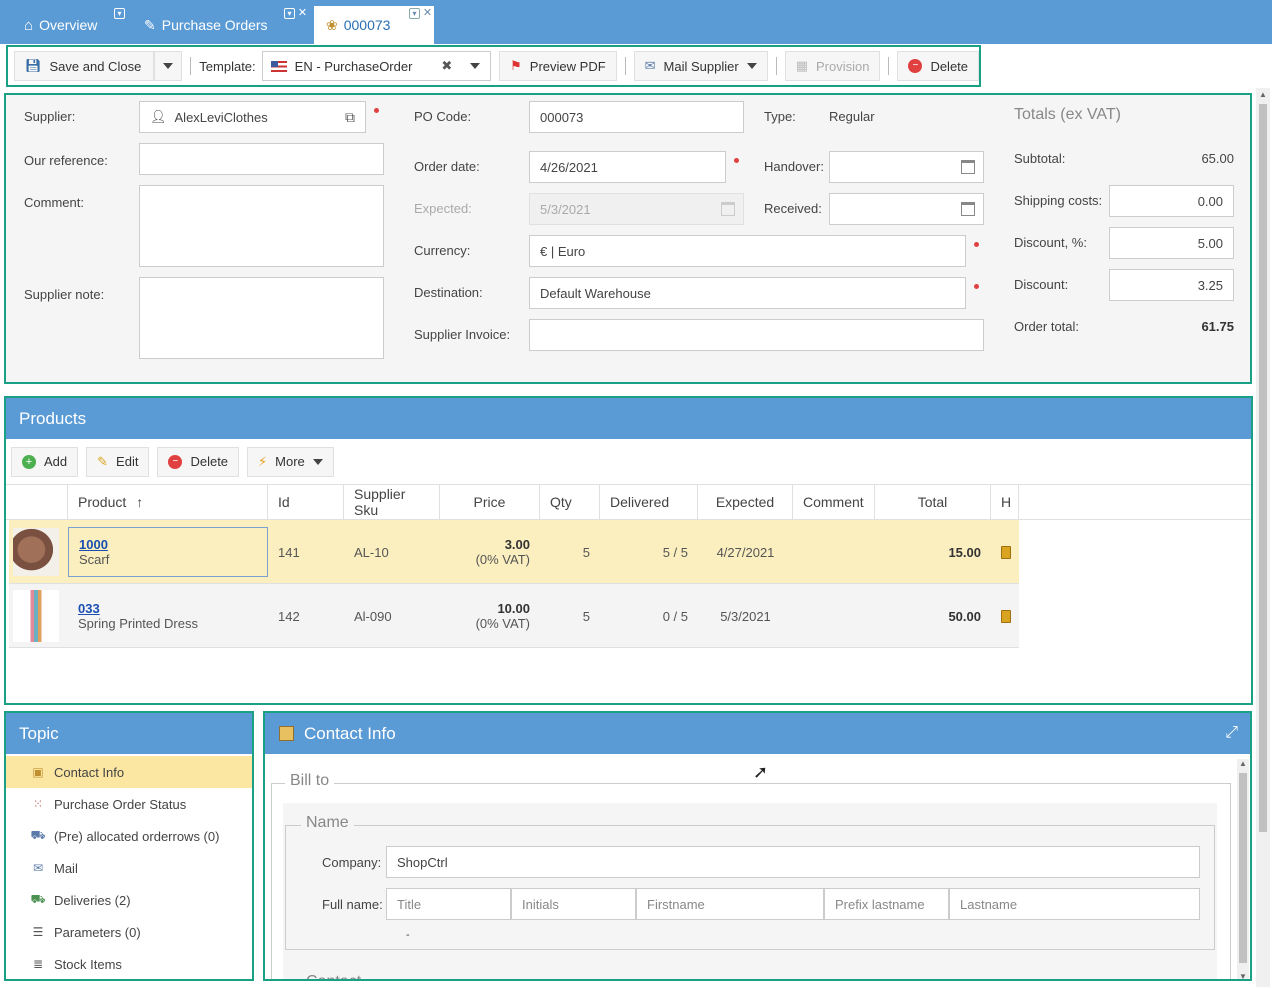 The width and height of the screenshot is (1272, 989). Describe the element at coordinates (168, 502) in the screenshot. I see `column-header-product: Product ↑` at that location.